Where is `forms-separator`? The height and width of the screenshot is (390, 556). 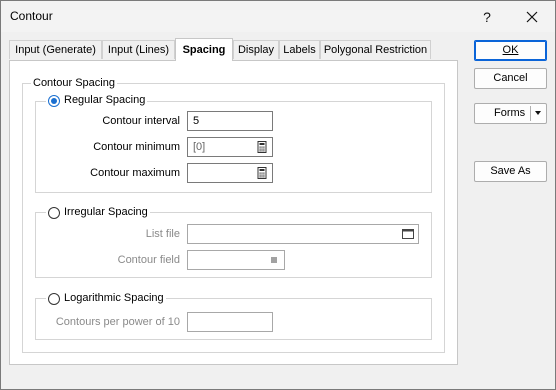 forms-separator is located at coordinates (530, 113).